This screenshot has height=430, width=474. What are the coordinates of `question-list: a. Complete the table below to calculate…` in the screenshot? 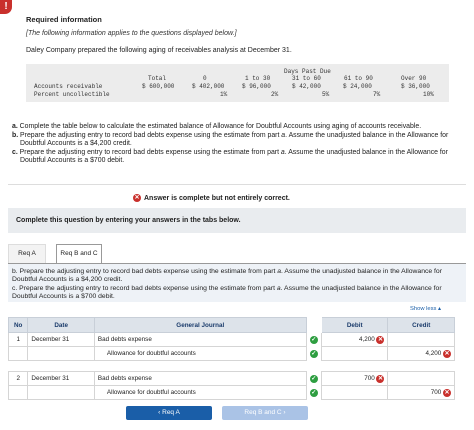 It's located at (239, 144).